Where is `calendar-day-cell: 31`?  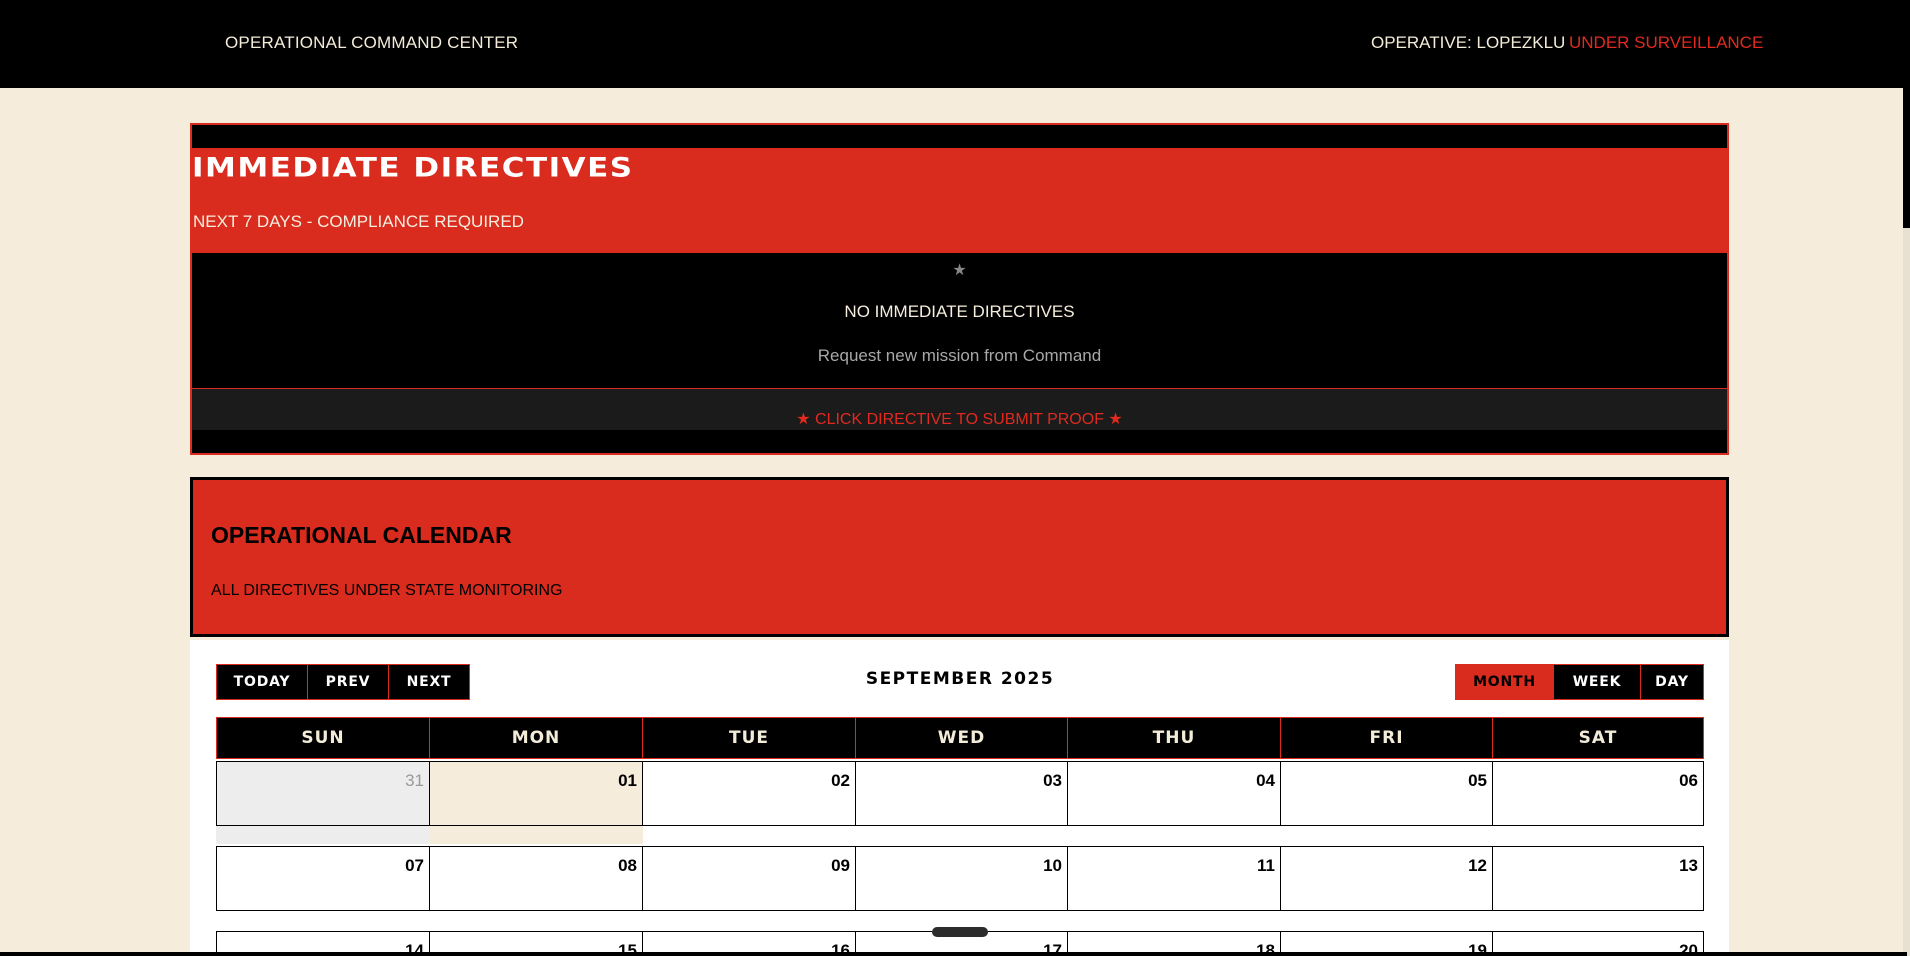
calendar-day-cell: 31 is located at coordinates (323, 793).